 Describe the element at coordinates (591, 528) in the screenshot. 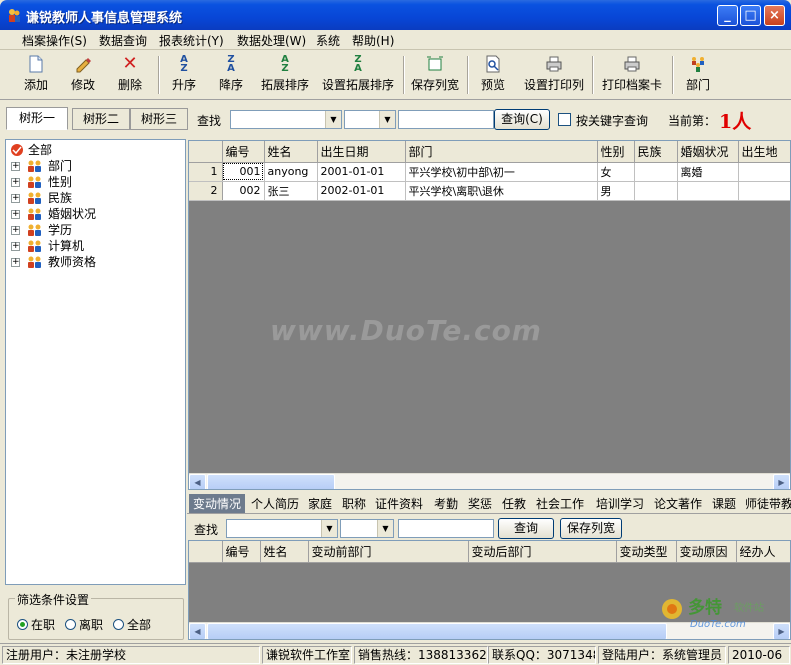

I see `bottom-save-cols-button: 保存列宽` at that location.